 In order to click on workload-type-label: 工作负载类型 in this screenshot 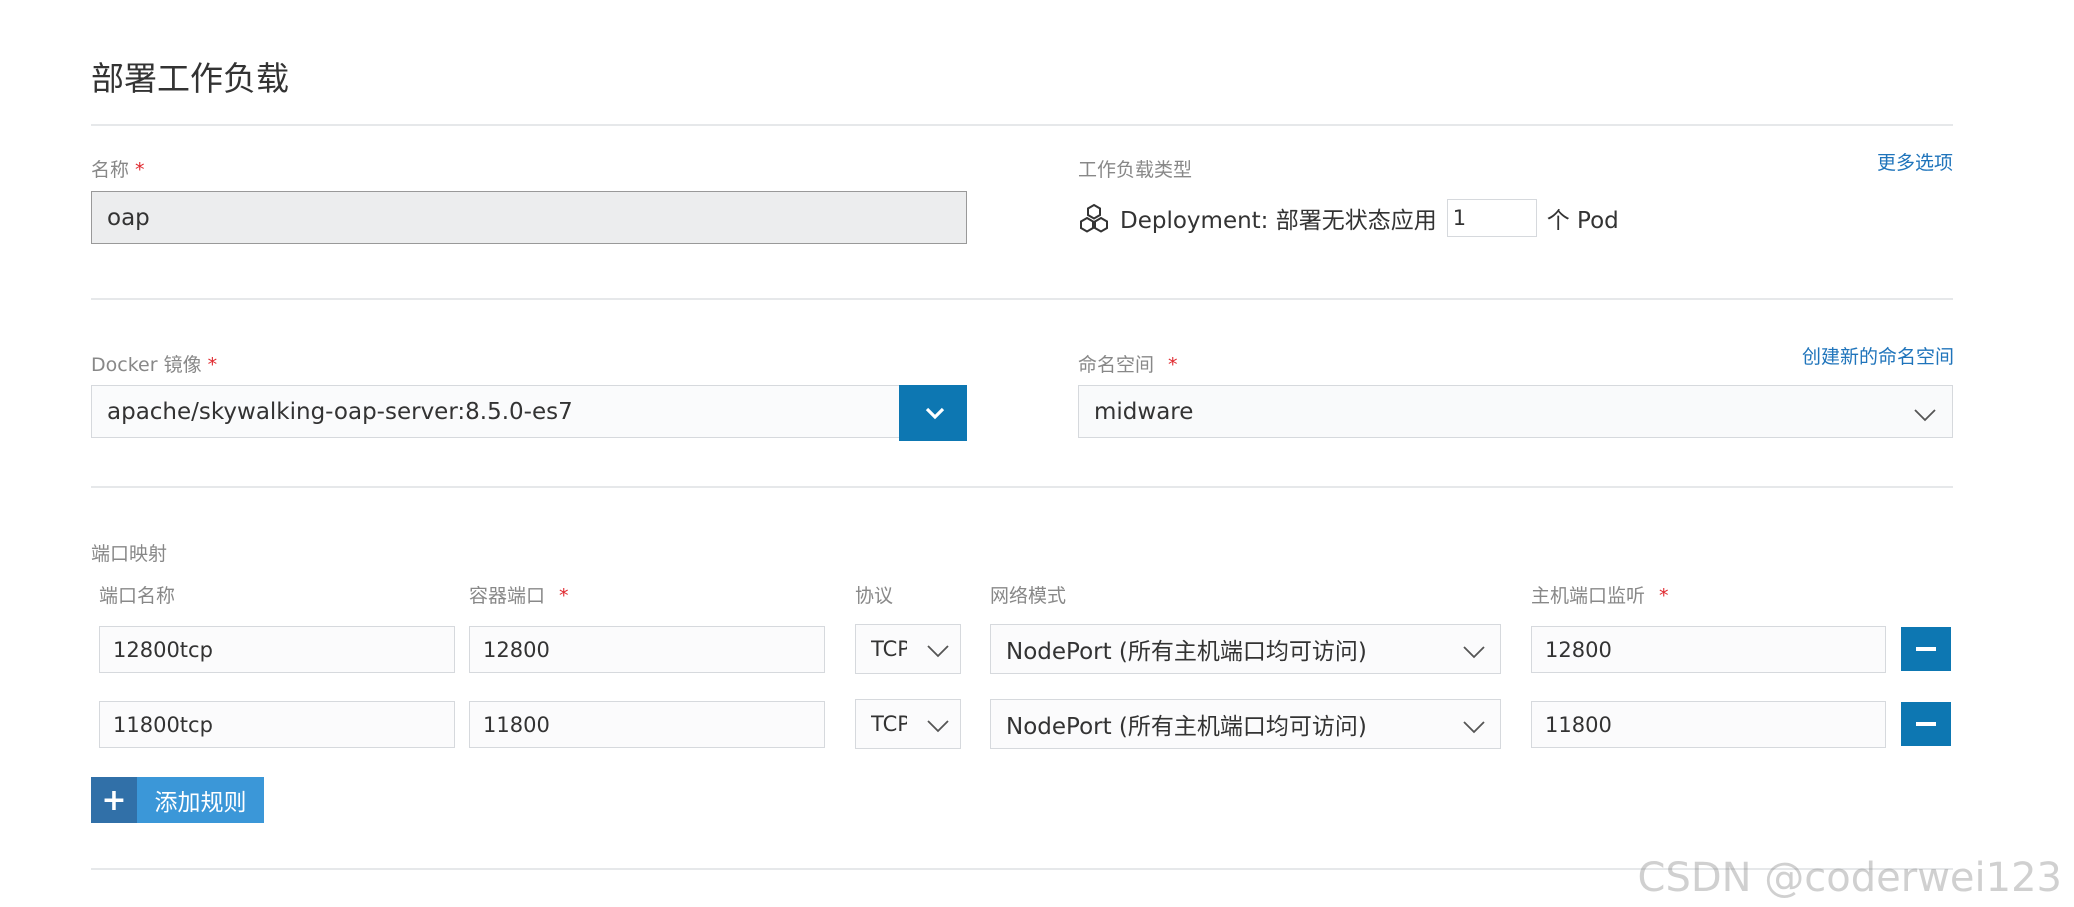, I will do `click(1135, 170)`.